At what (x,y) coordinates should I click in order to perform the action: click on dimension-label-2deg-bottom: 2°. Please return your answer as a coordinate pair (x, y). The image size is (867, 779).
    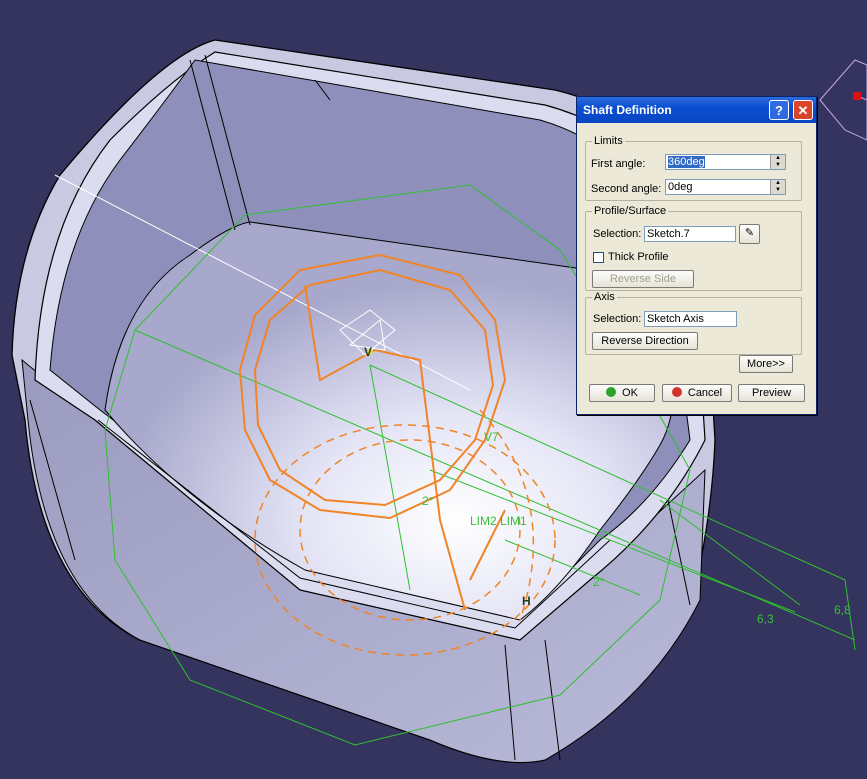
    Looking at the image, I should click on (598, 582).